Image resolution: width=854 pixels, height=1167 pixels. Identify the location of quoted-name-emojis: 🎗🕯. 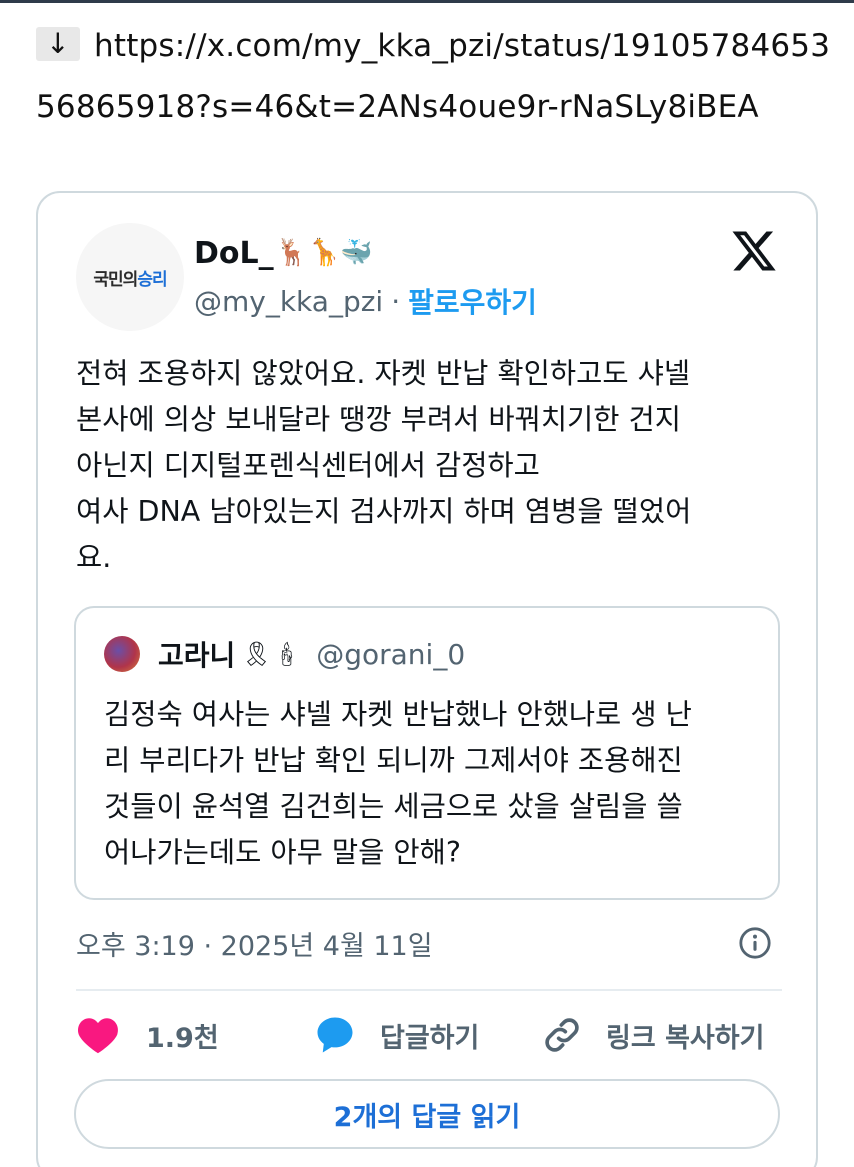
(272, 654).